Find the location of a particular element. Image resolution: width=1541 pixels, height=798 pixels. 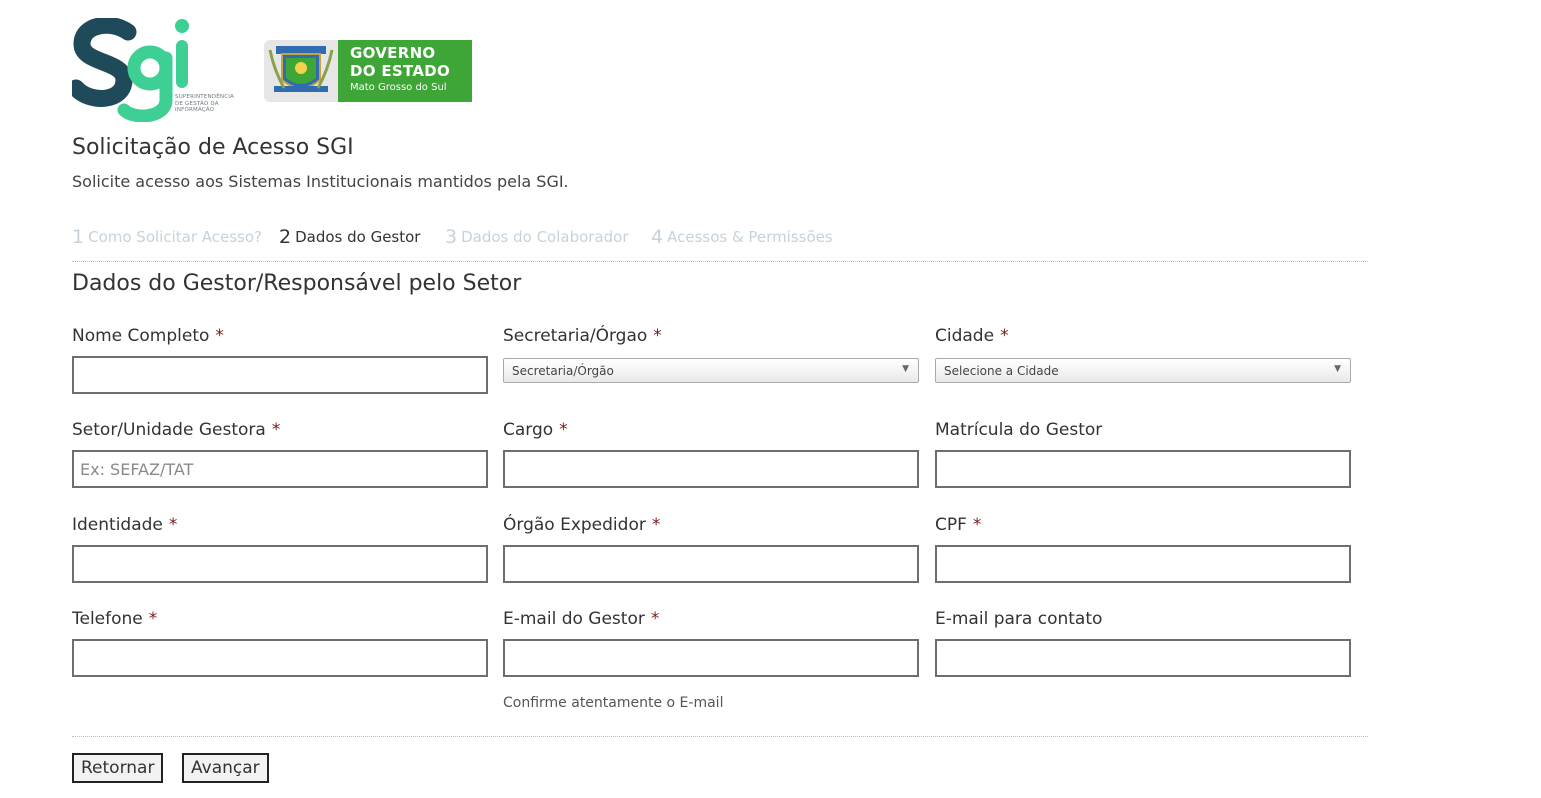

page-title: Solicitação de Acesso SGI is located at coordinates (213, 147).